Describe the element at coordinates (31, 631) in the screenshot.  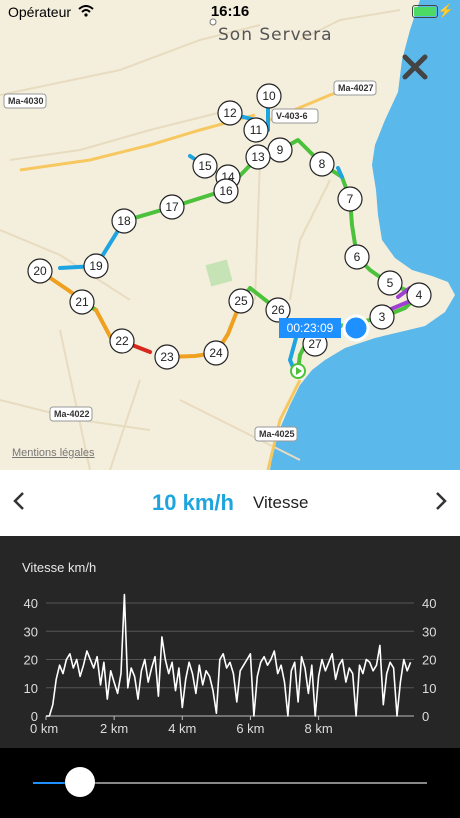
I see `y-tick-label-left: 30` at that location.